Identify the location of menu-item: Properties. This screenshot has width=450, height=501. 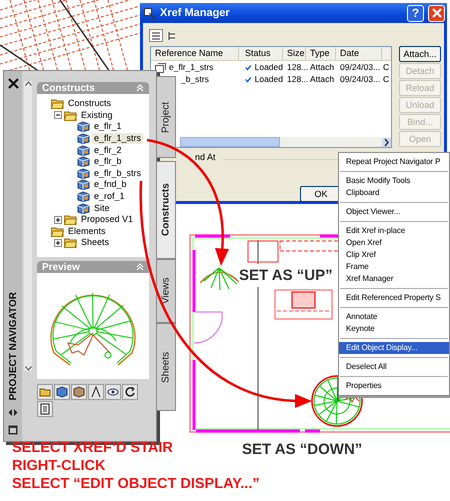
(394, 386).